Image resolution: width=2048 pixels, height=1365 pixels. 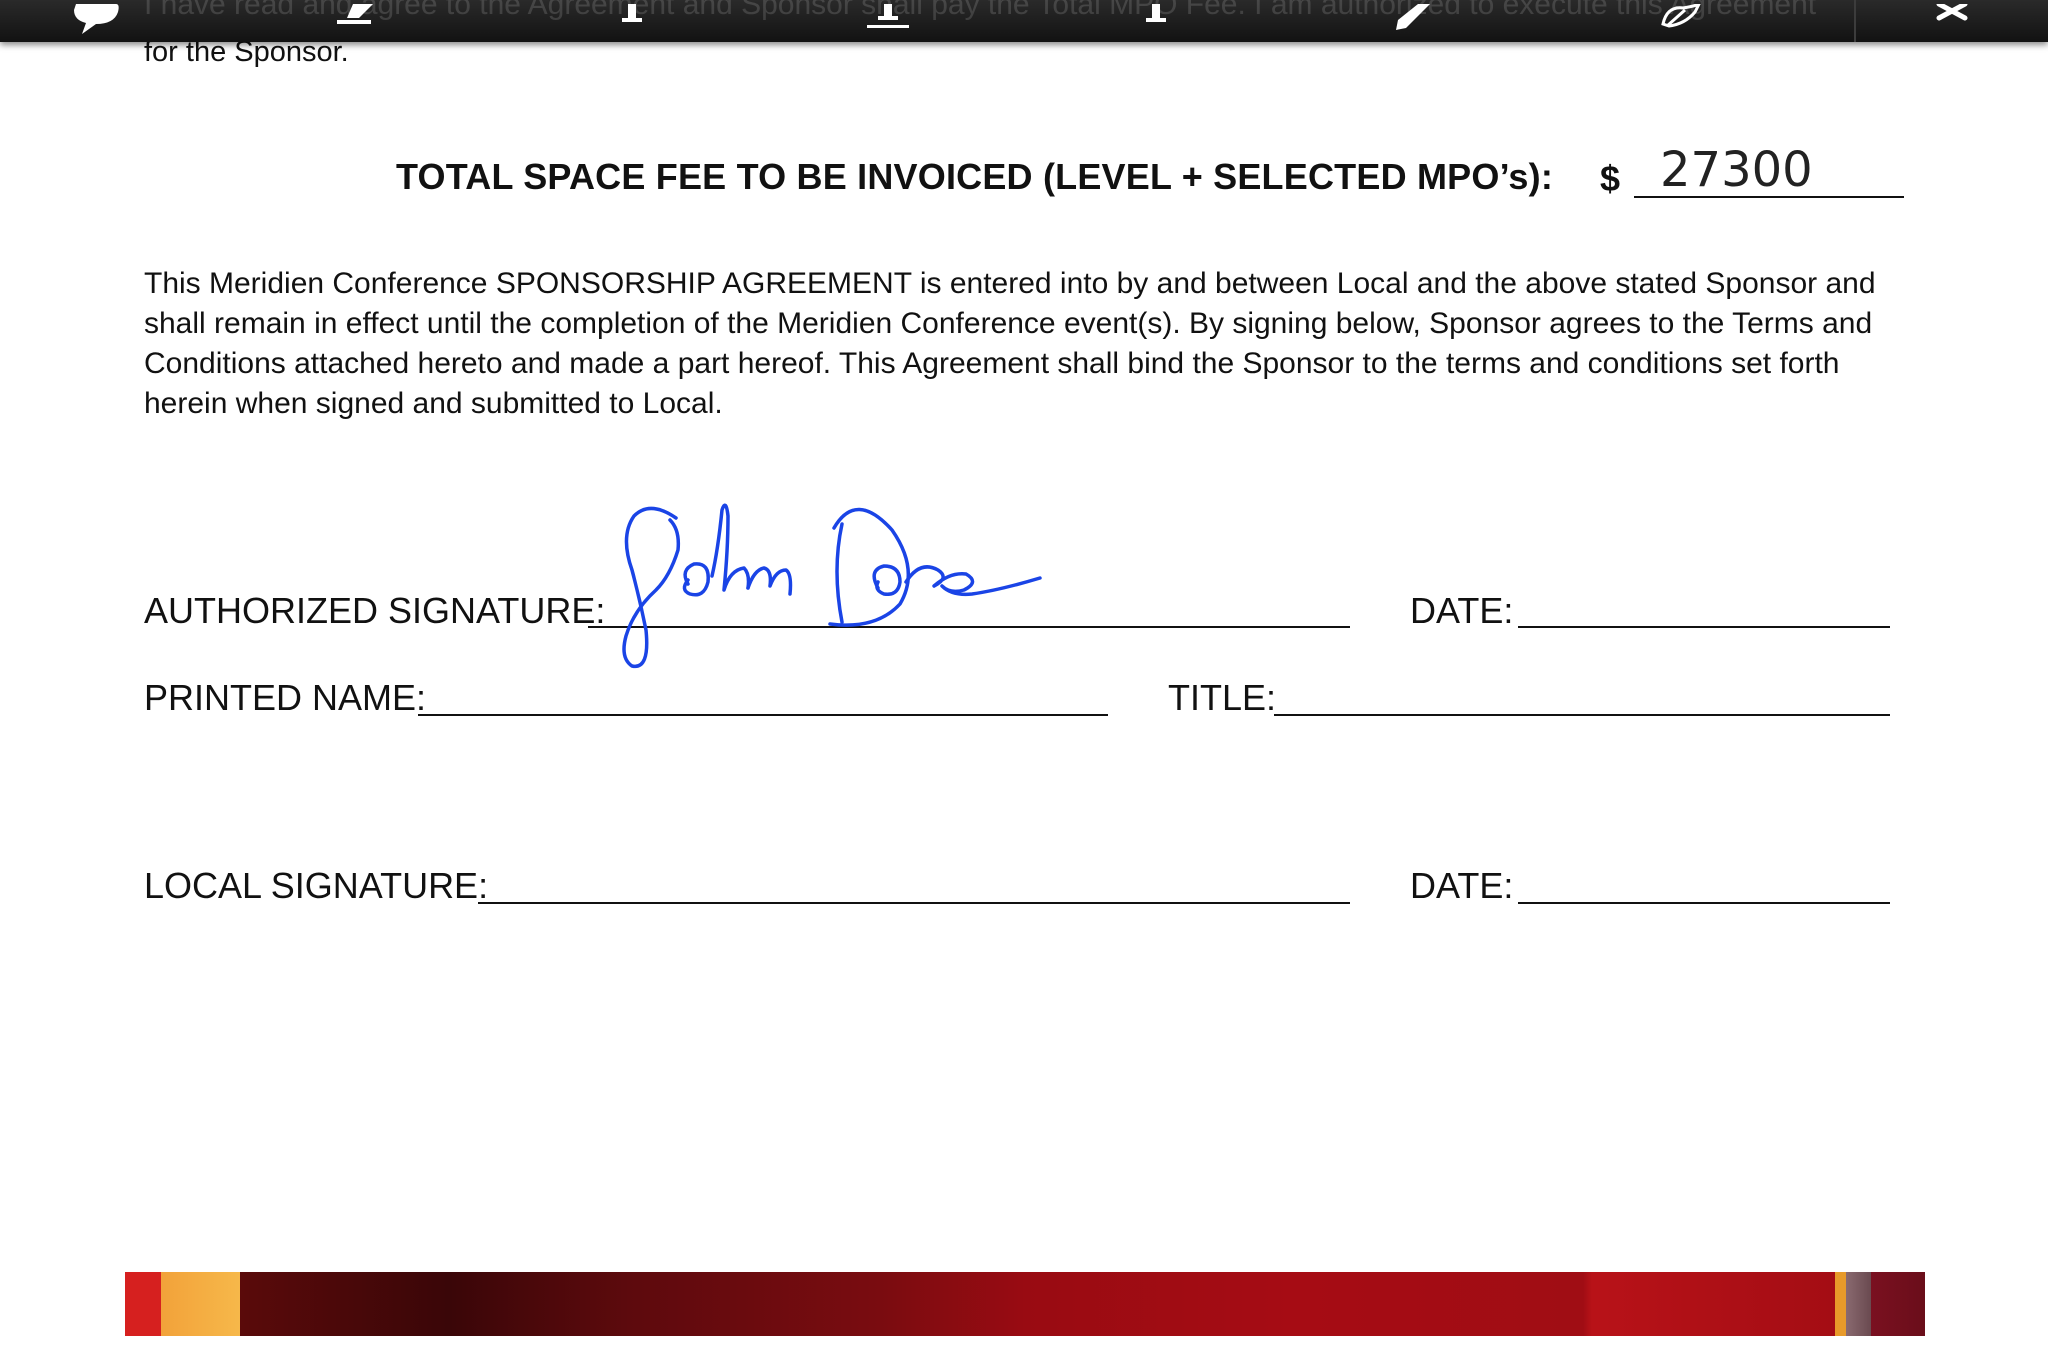 I want to click on underline-text-tool-button, so click(x=888, y=21).